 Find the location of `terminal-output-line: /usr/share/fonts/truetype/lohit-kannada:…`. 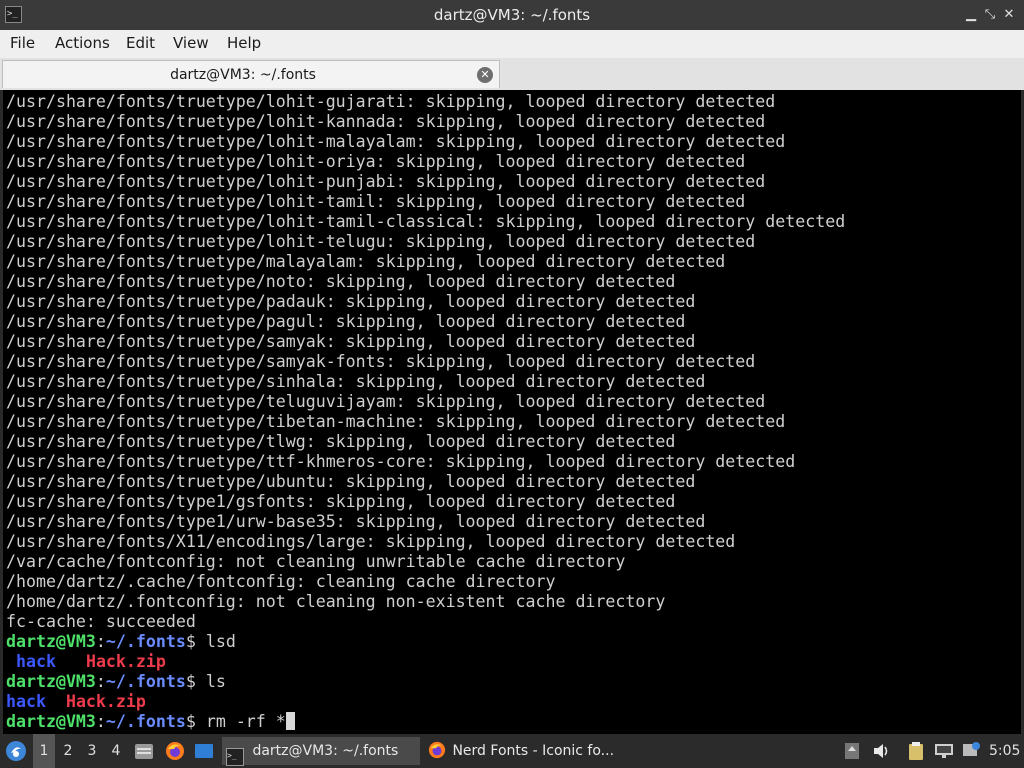

terminal-output-line: /usr/share/fonts/truetype/lohit-kannada:… is located at coordinates (386, 121).